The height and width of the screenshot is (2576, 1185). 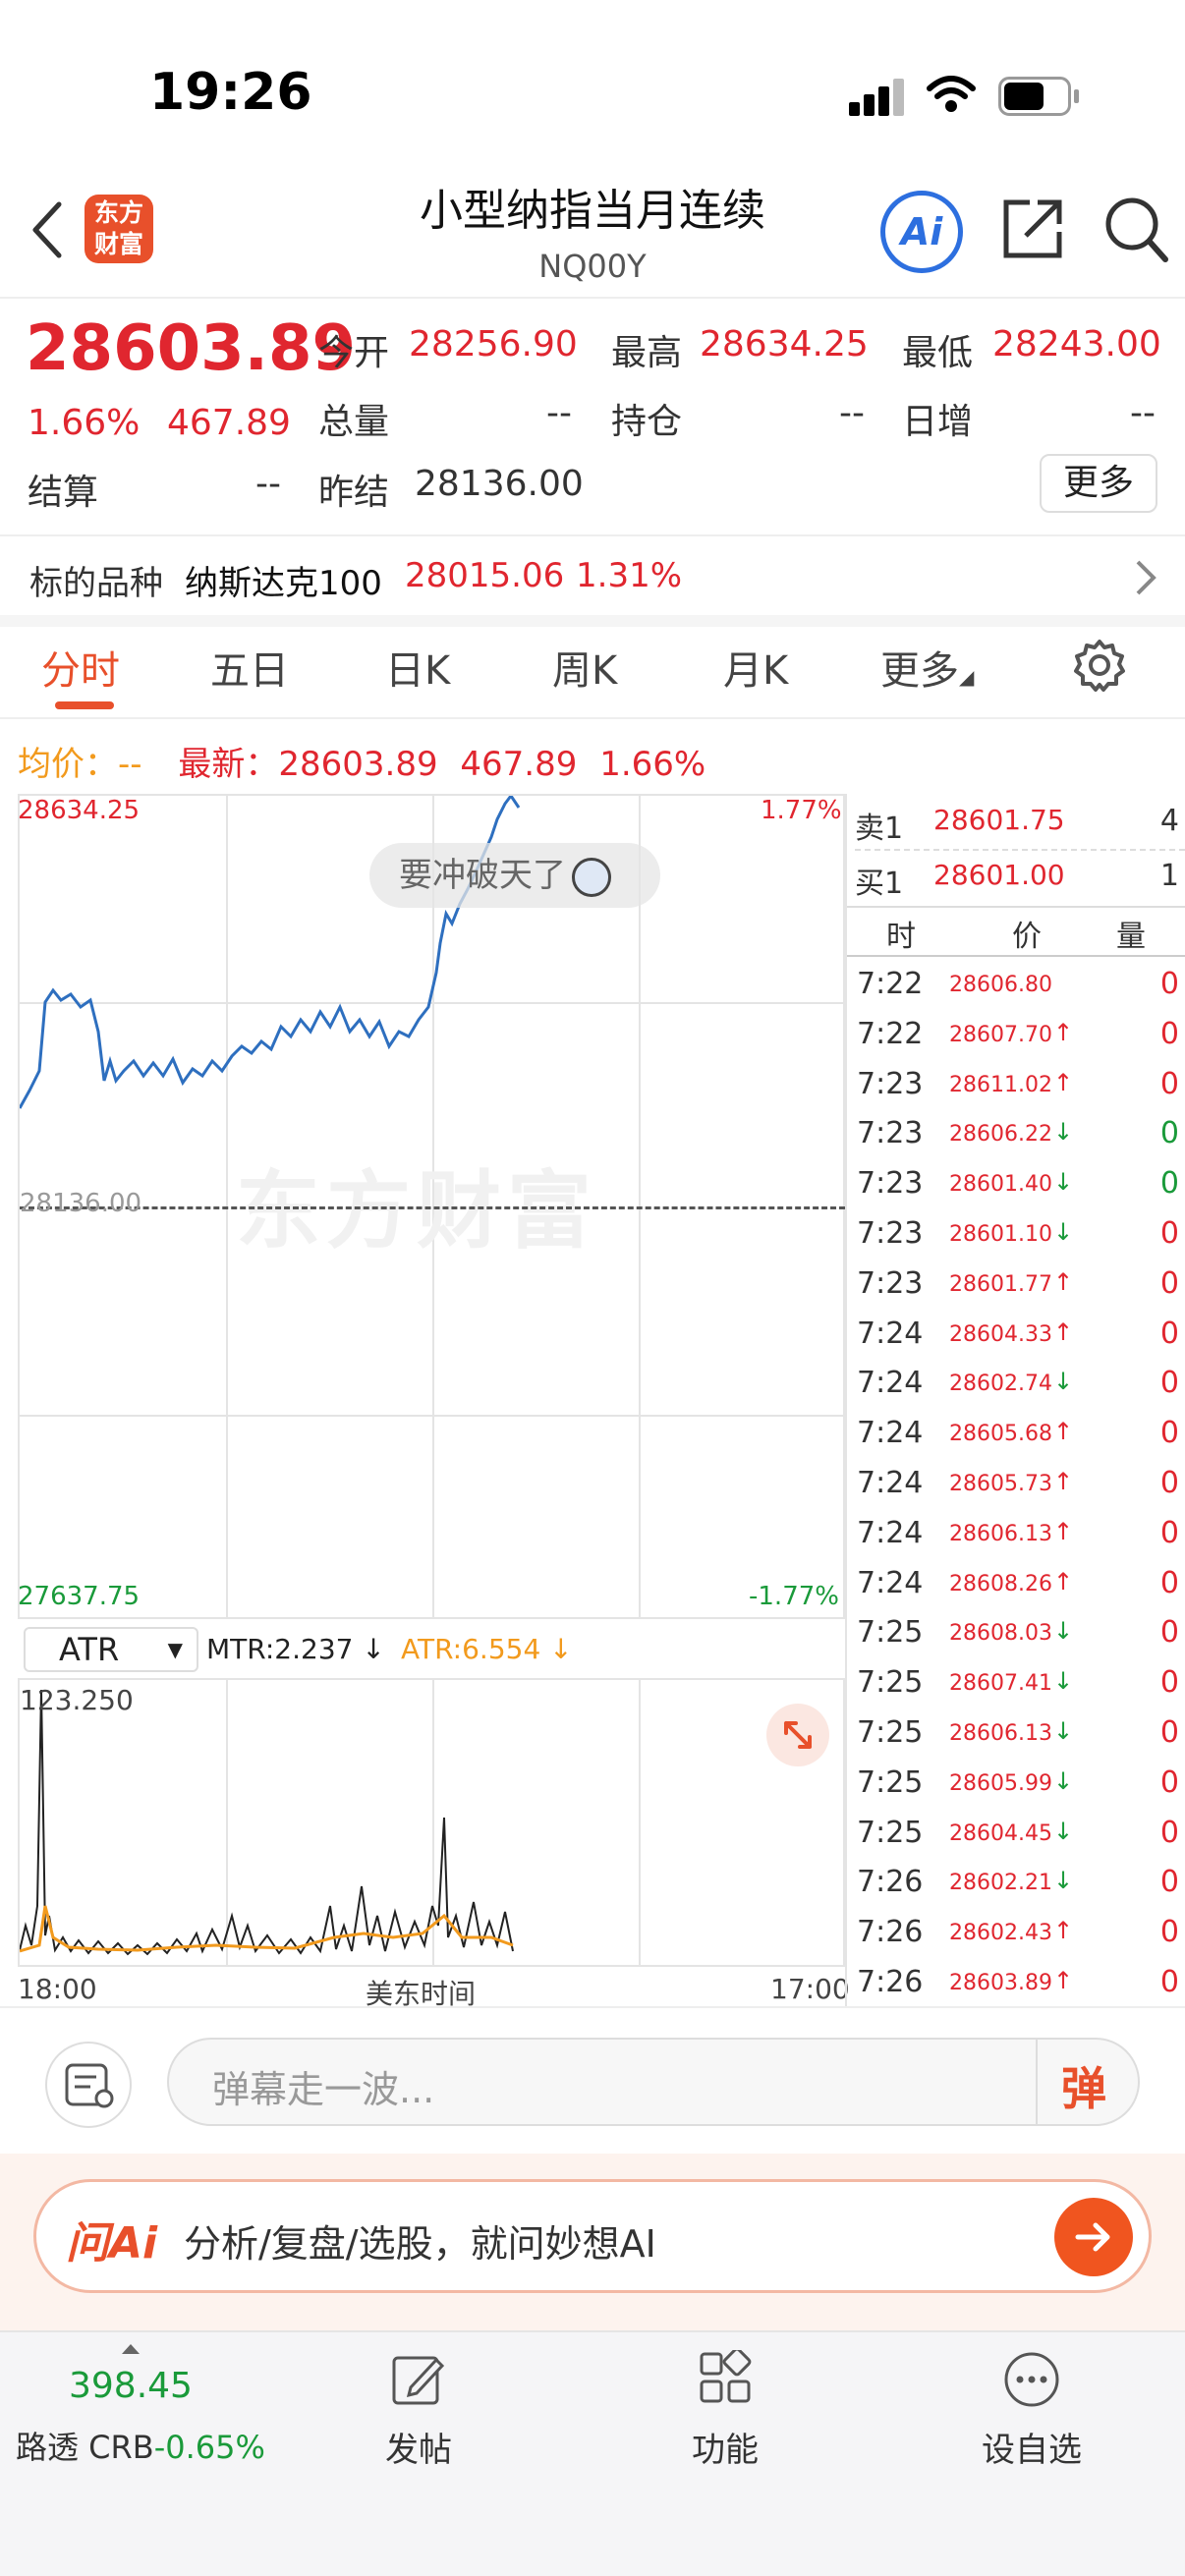 I want to click on expand-icon, so click(x=798, y=1735).